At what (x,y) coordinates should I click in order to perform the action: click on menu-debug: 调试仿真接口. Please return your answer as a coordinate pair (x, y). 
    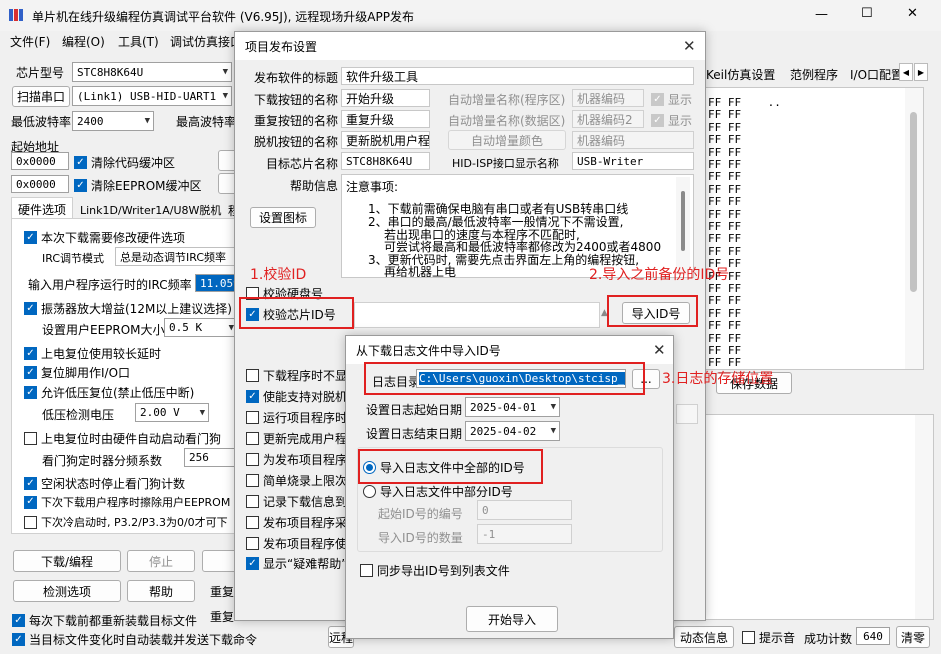
    Looking at the image, I should click on (206, 41).